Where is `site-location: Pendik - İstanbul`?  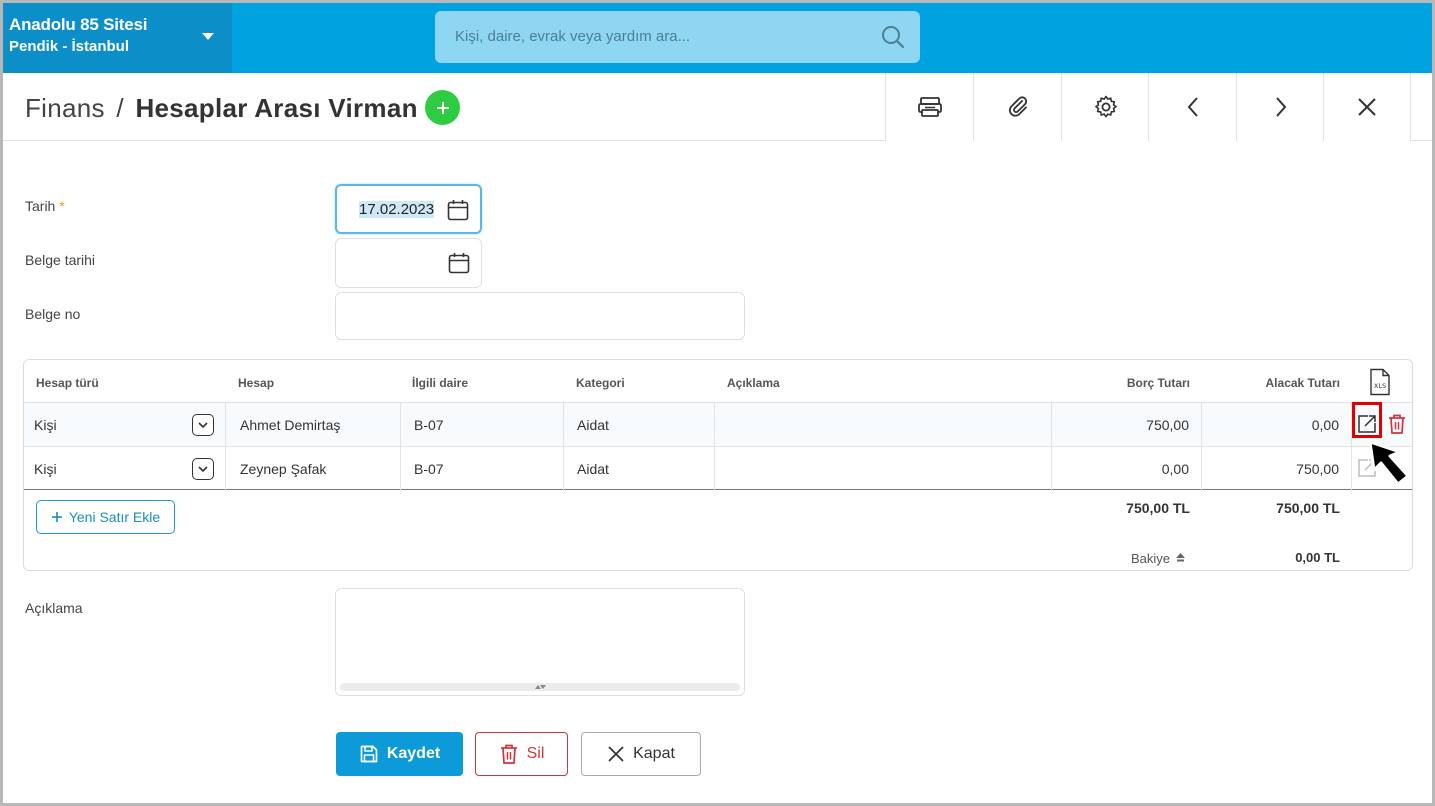
site-location: Pendik - İstanbul is located at coordinates (69, 46).